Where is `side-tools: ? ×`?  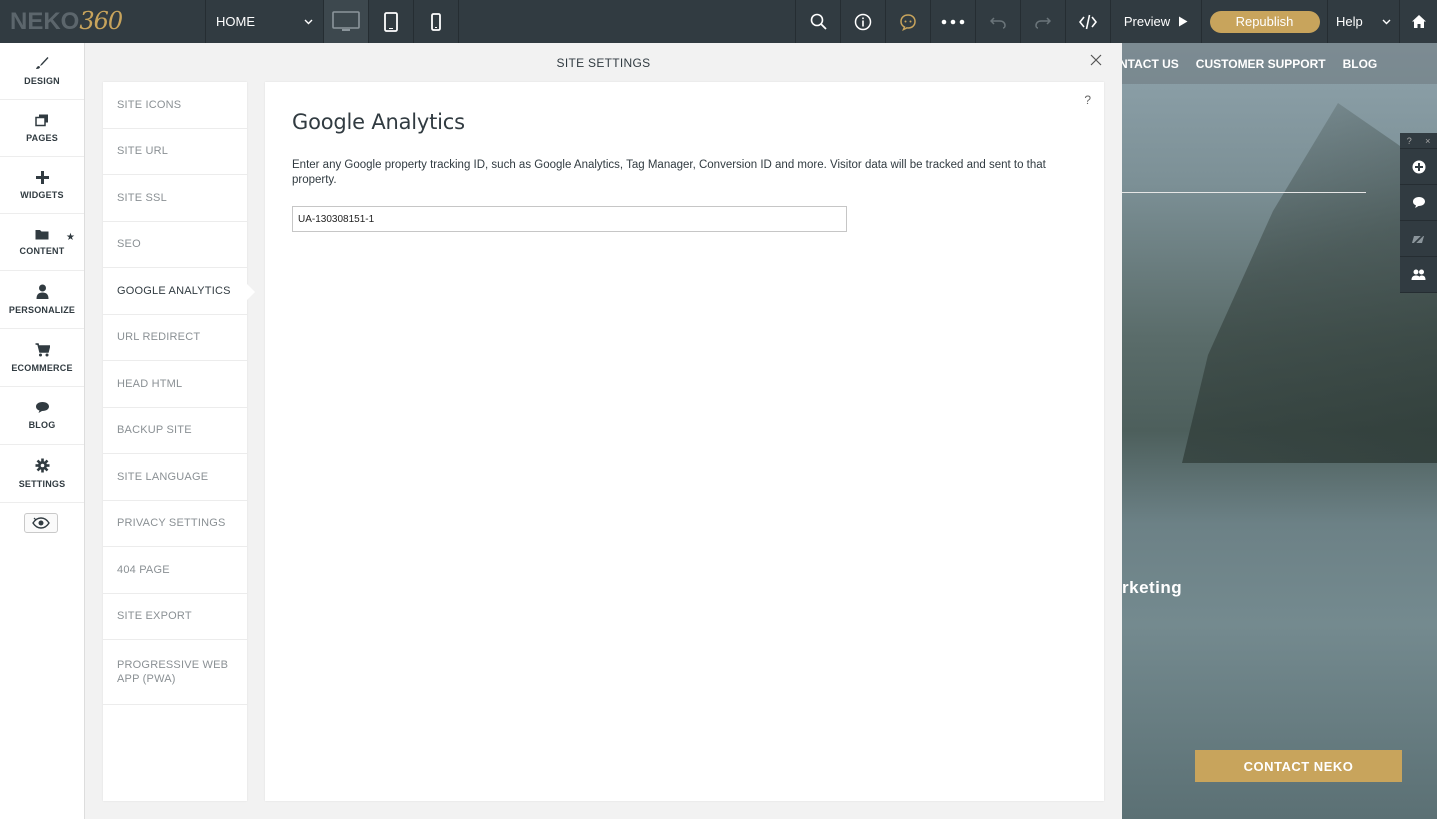 side-tools: ? × is located at coordinates (1418, 213).